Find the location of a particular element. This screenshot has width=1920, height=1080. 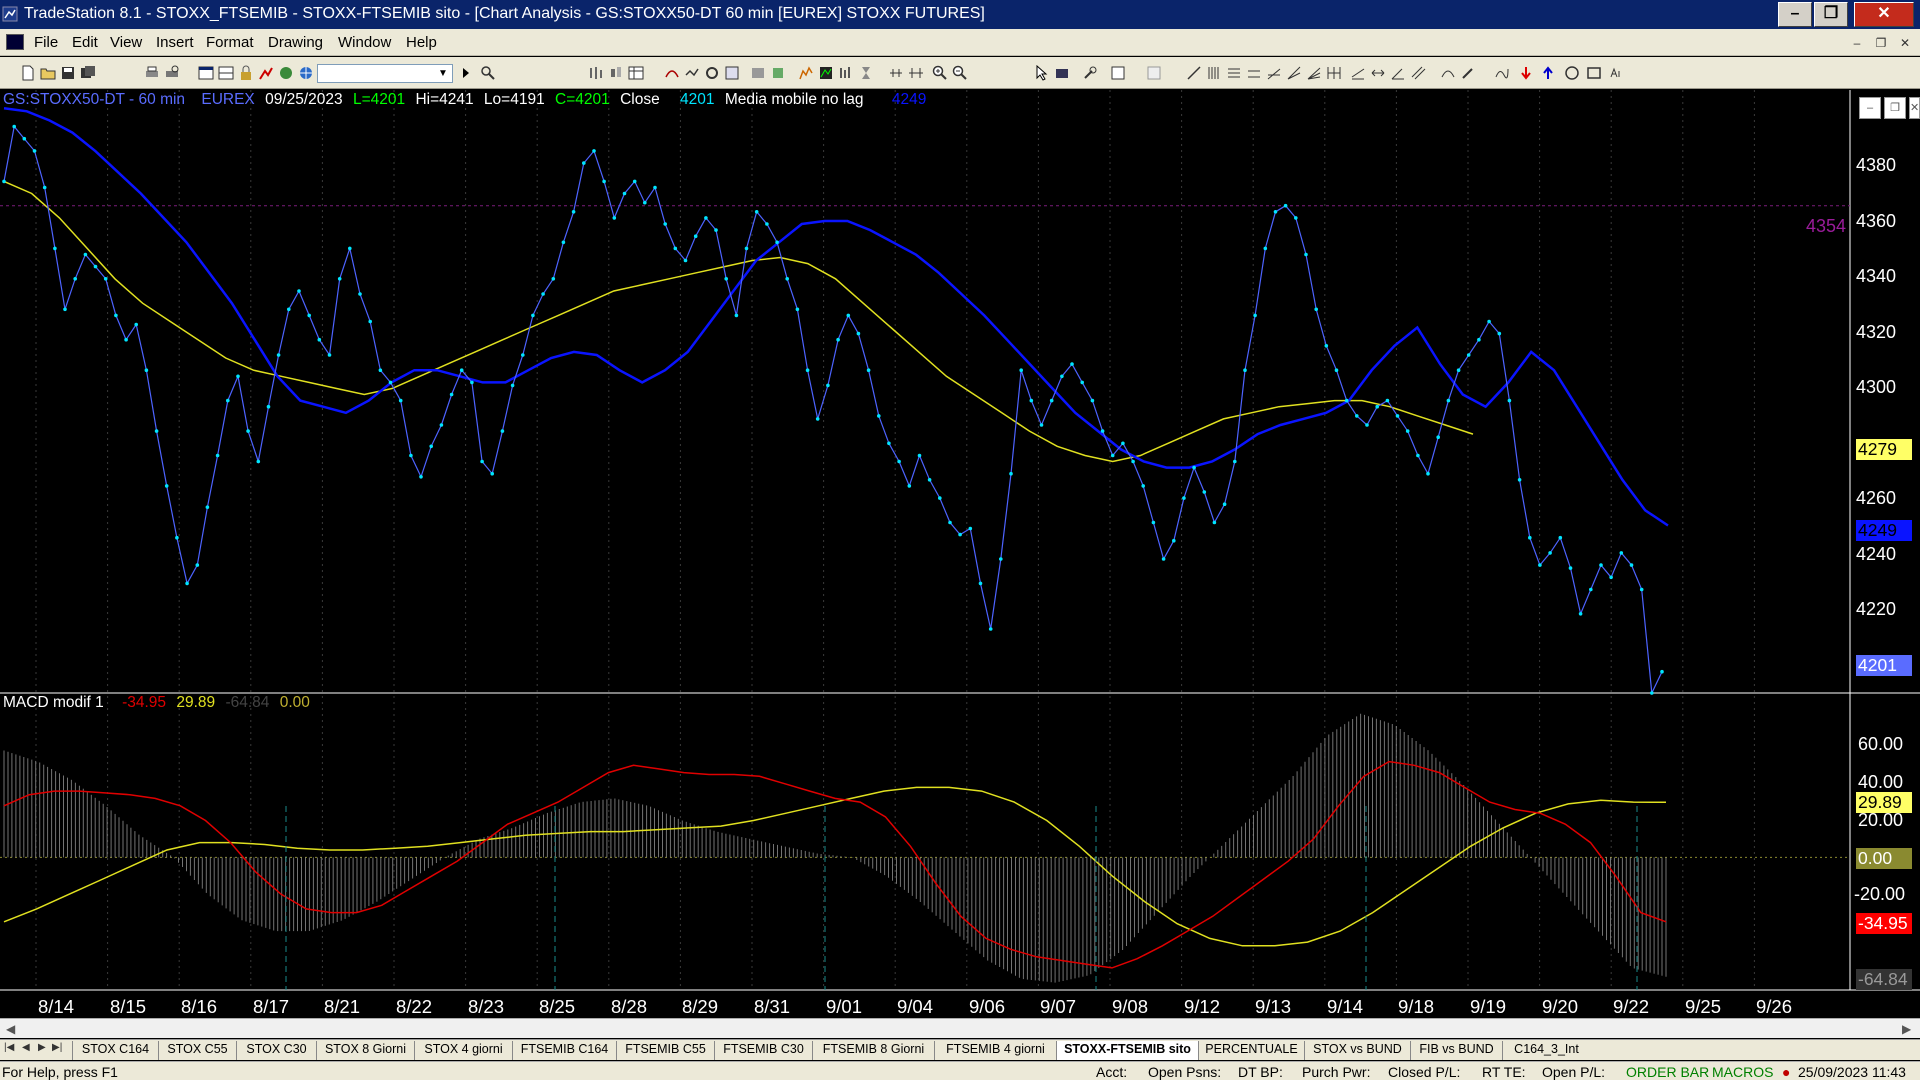

chart-close-button: ✕ is located at coordinates (1914, 108).